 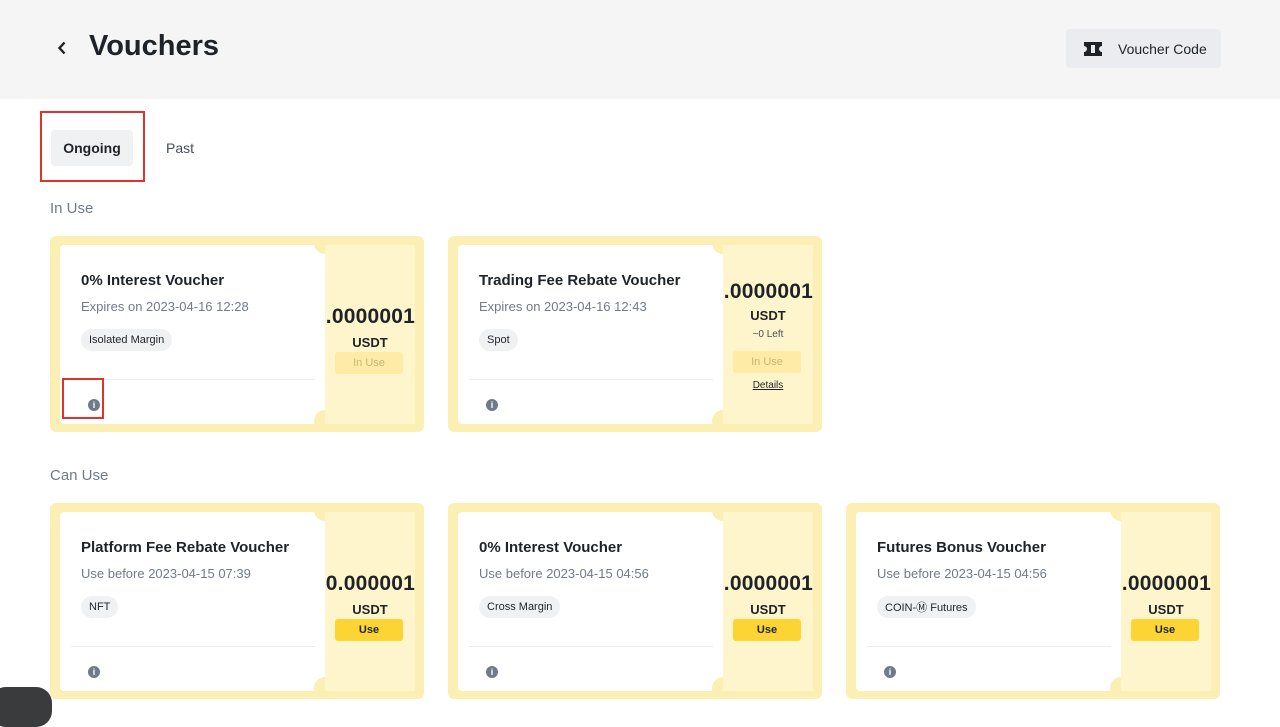 What do you see at coordinates (370, 583) in the screenshot?
I see `voucher-amount: 0.000001` at bounding box center [370, 583].